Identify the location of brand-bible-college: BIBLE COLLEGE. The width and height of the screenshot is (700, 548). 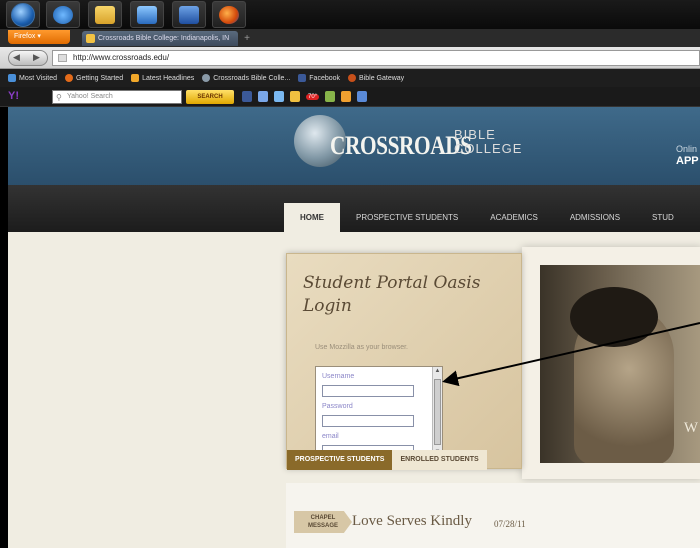
(488, 142).